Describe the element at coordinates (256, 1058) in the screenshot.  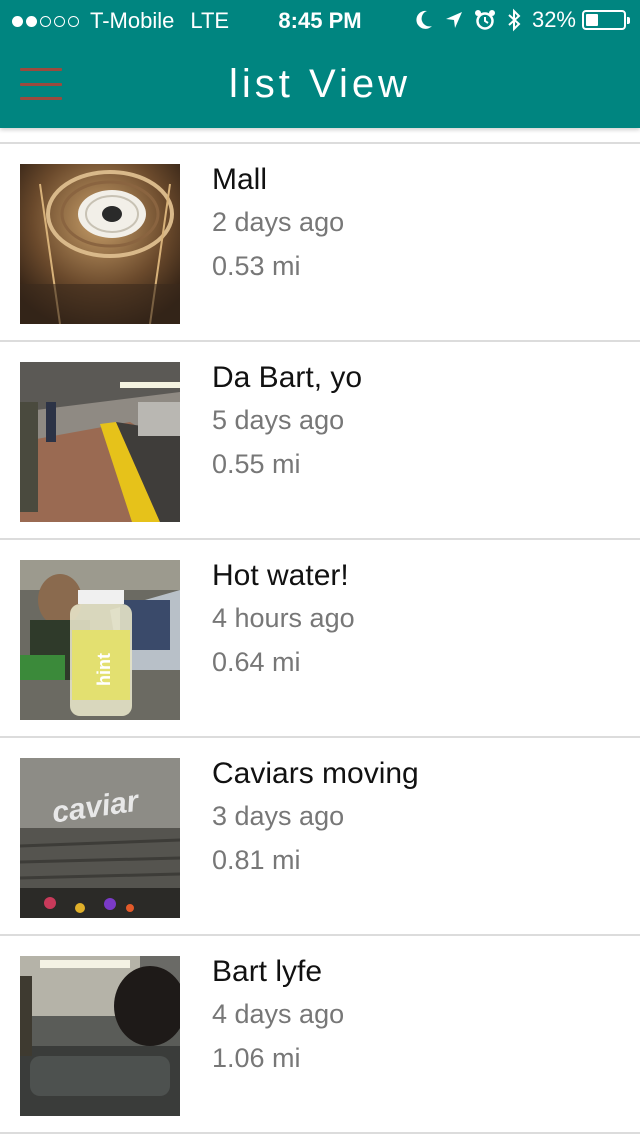
I see `post-distance: 1.06 mi` at that location.